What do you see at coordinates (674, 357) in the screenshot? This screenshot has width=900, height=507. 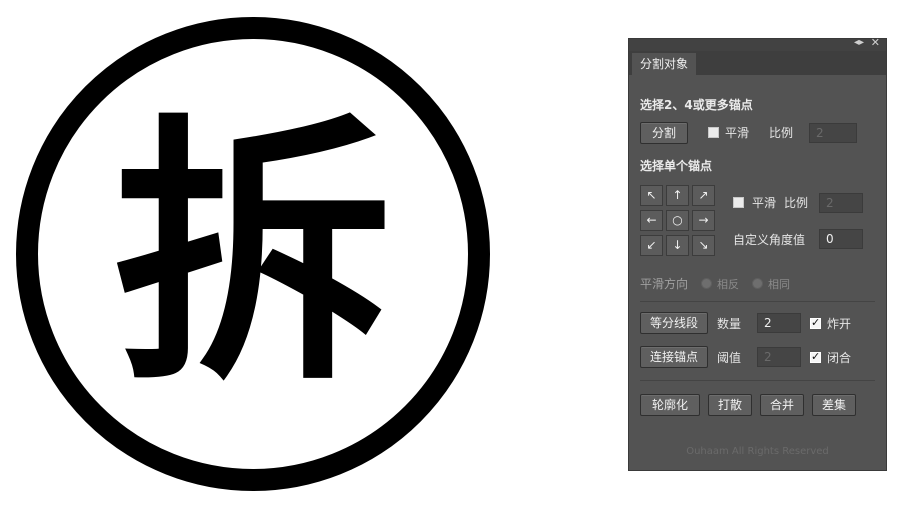 I see `connect-anchors-button: 连接锚点` at bounding box center [674, 357].